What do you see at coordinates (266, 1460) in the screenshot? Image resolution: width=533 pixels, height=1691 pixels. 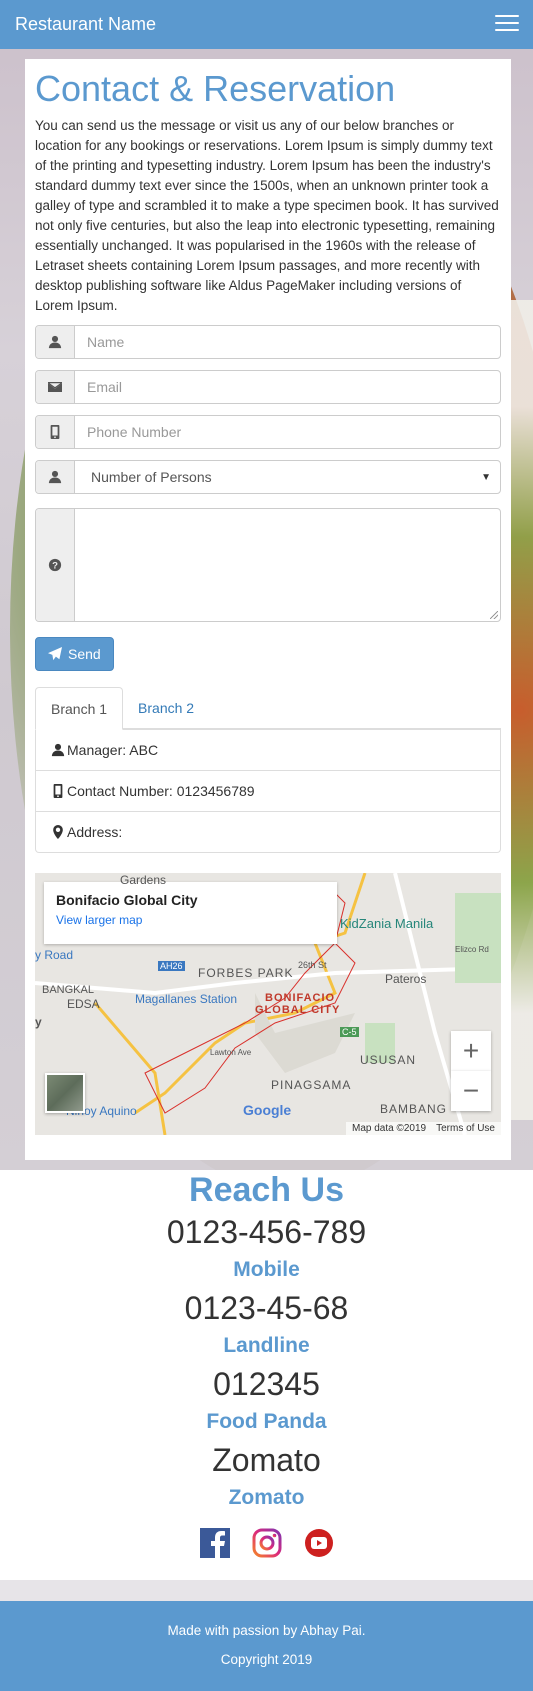 I see `zomato-link: Zomato` at bounding box center [266, 1460].